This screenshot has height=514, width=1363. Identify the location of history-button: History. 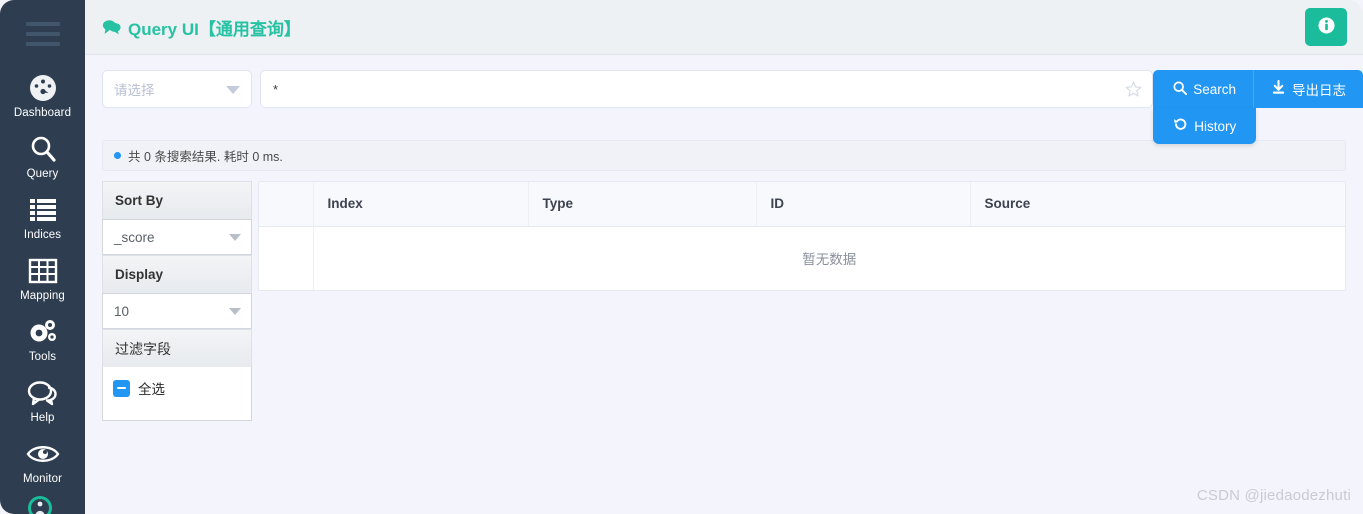
(1205, 126).